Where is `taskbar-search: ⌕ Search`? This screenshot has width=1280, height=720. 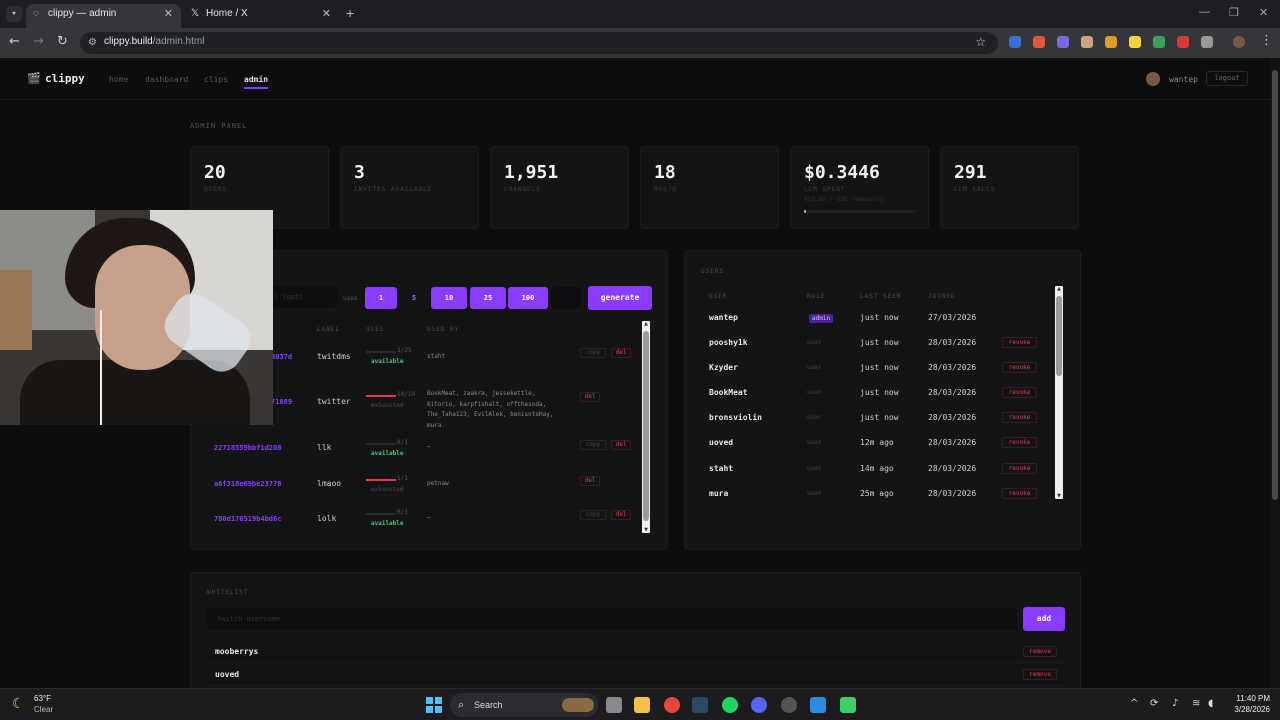 taskbar-search: ⌕ Search is located at coordinates (524, 705).